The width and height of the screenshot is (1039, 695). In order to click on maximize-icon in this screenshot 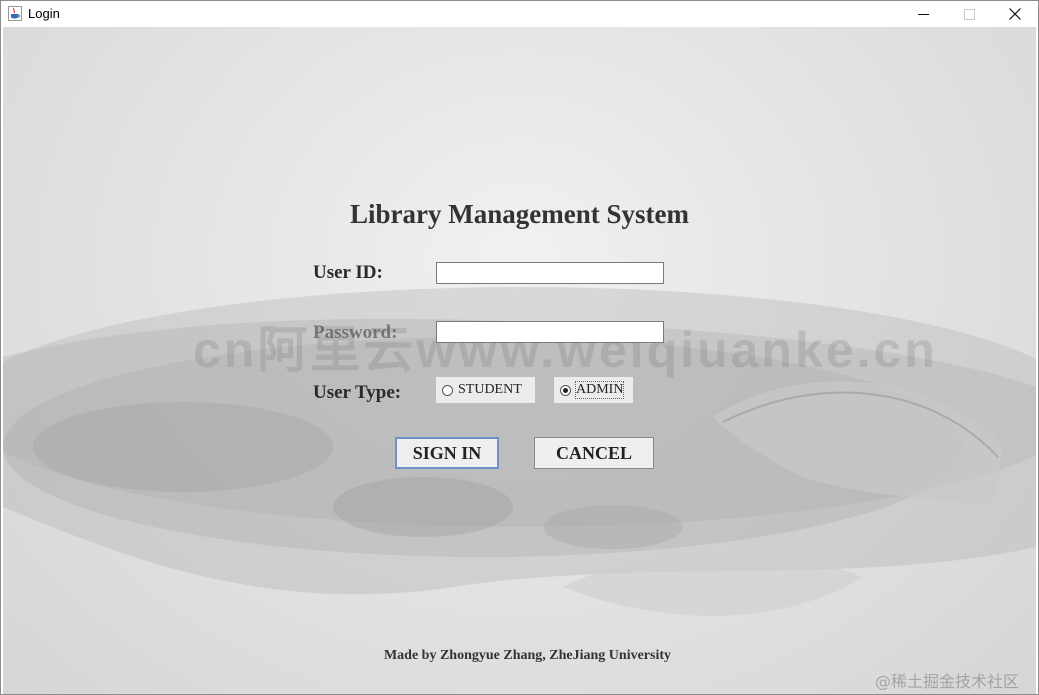, I will do `click(969, 14)`.